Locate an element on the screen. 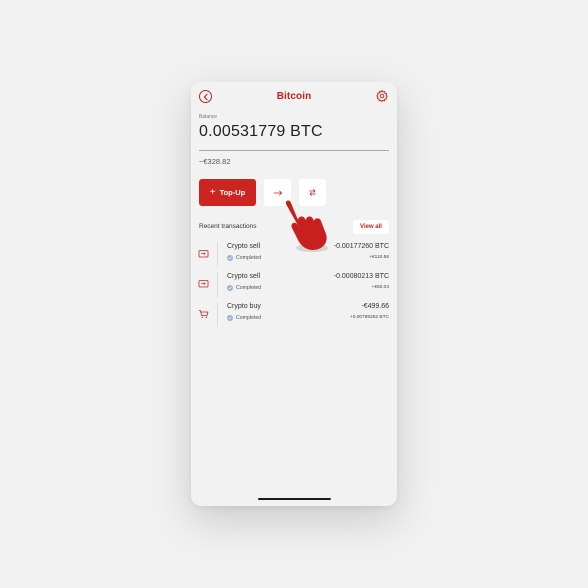 The image size is (588, 588). home-indicator is located at coordinates (294, 499).